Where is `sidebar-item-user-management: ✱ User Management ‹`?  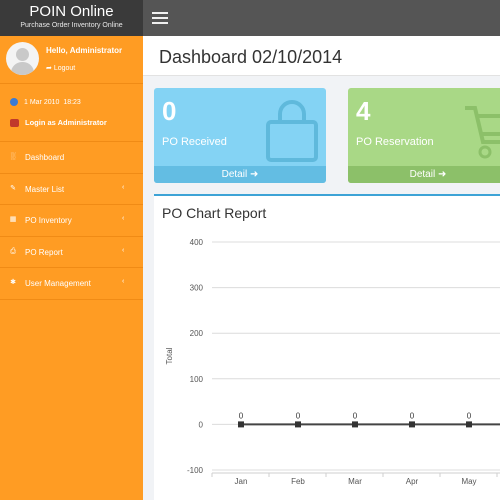
sidebar-item-user-management: ✱ User Management ‹ is located at coordinates (71, 284).